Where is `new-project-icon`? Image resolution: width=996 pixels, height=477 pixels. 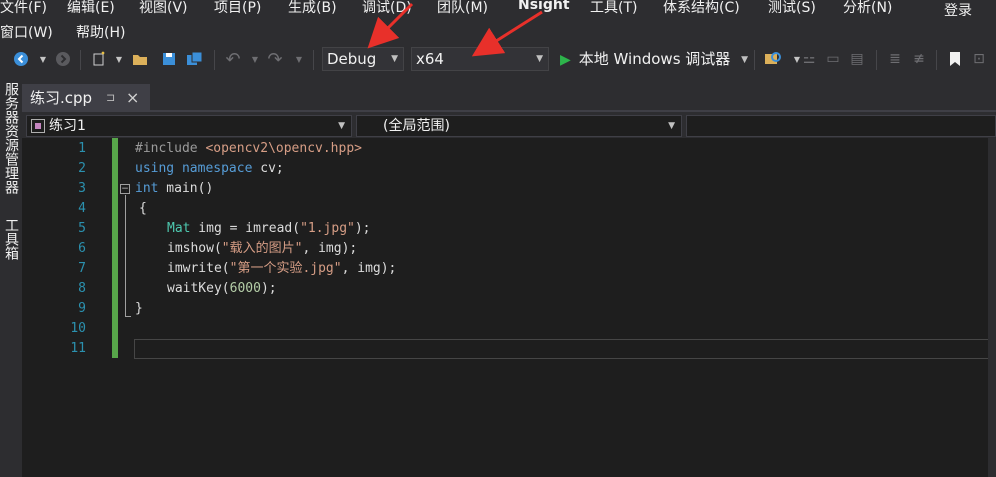
new-project-icon is located at coordinates (99, 59).